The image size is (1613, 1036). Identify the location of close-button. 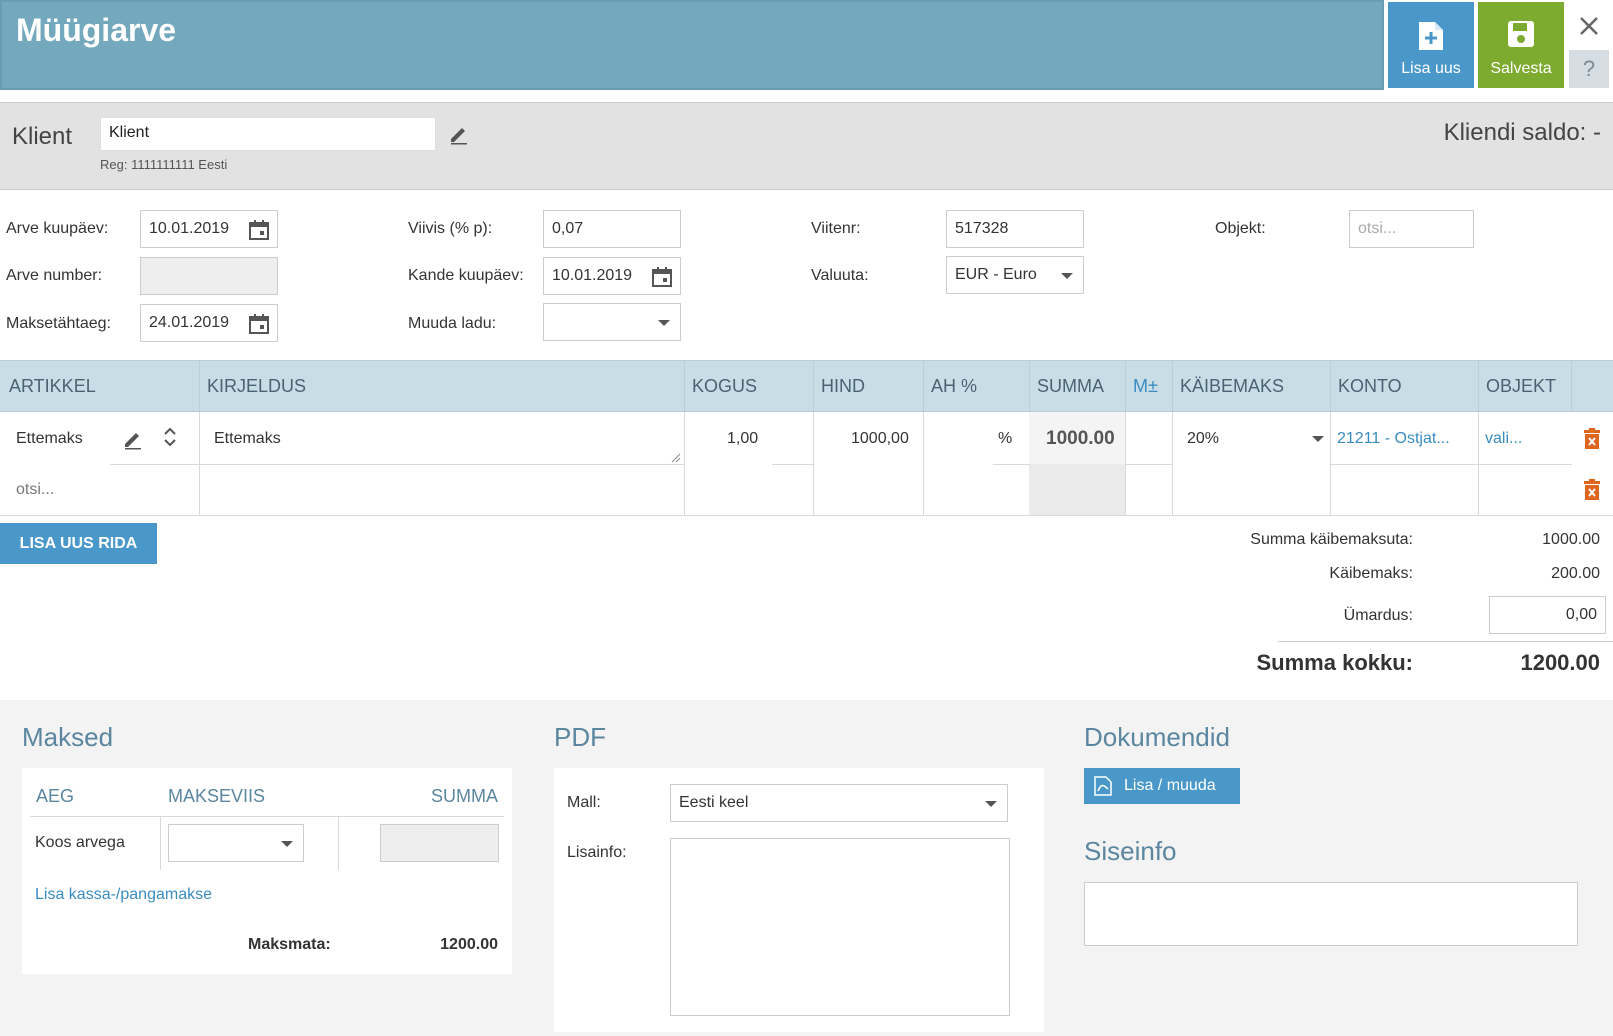
(1589, 26).